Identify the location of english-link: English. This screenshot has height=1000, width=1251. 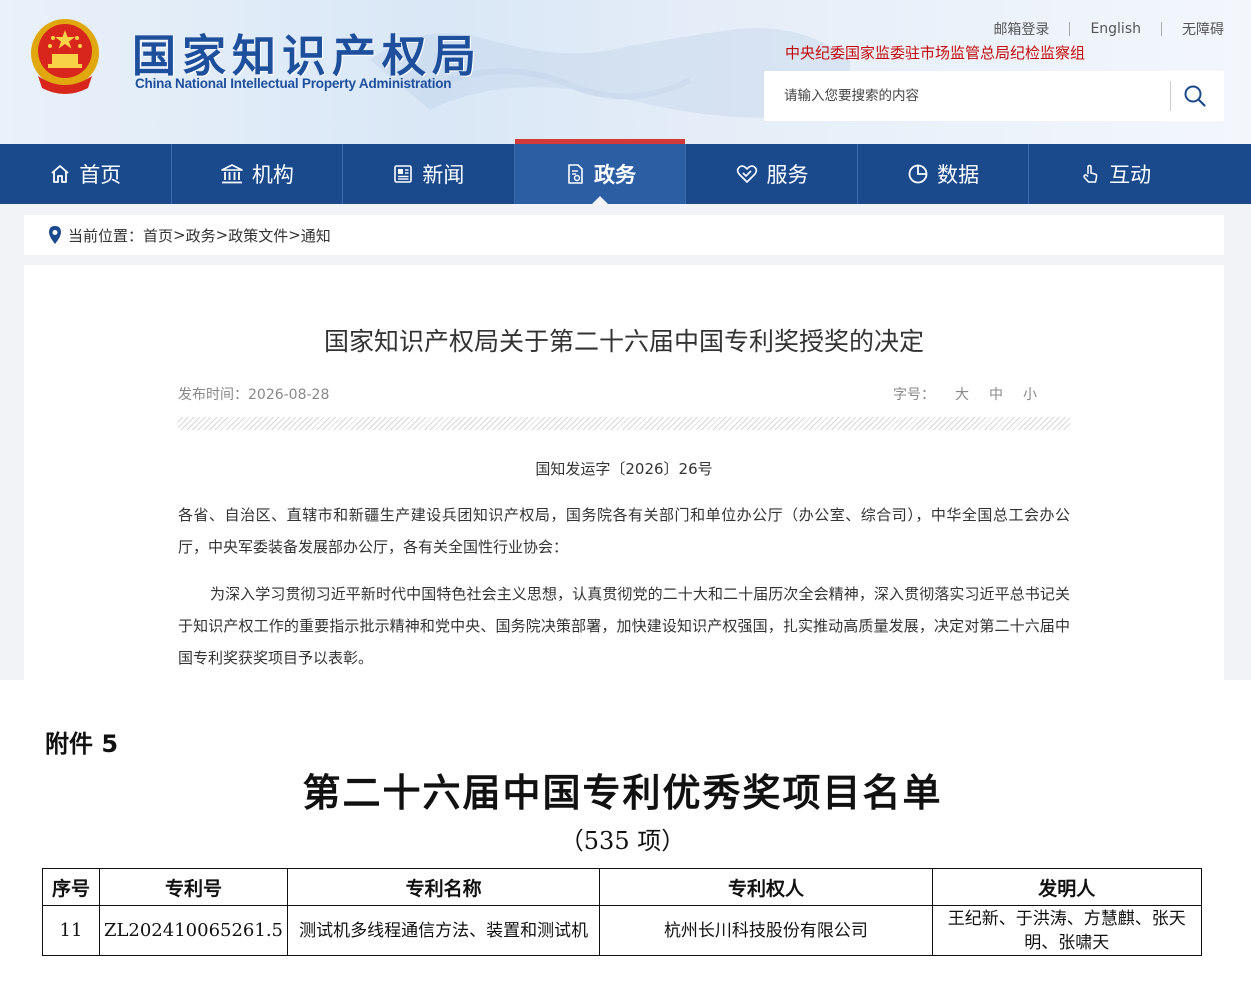
(1115, 29).